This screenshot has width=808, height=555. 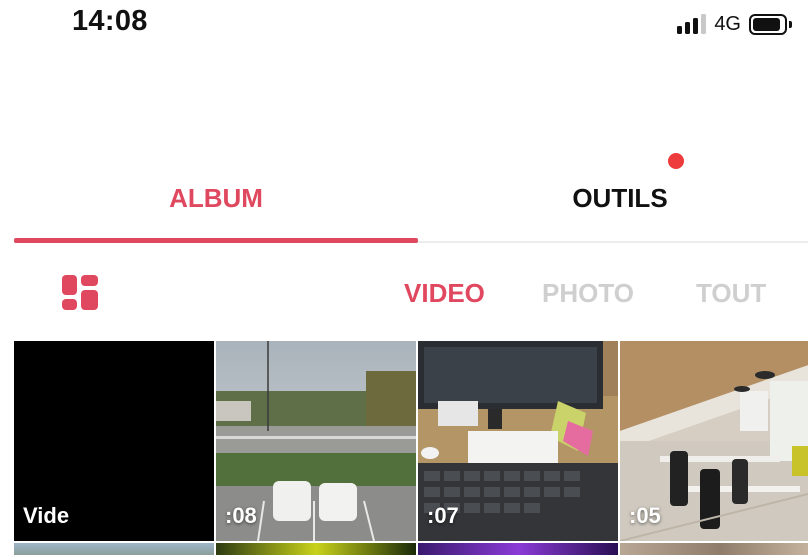 What do you see at coordinates (692, 24) in the screenshot?
I see `signal-icon` at bounding box center [692, 24].